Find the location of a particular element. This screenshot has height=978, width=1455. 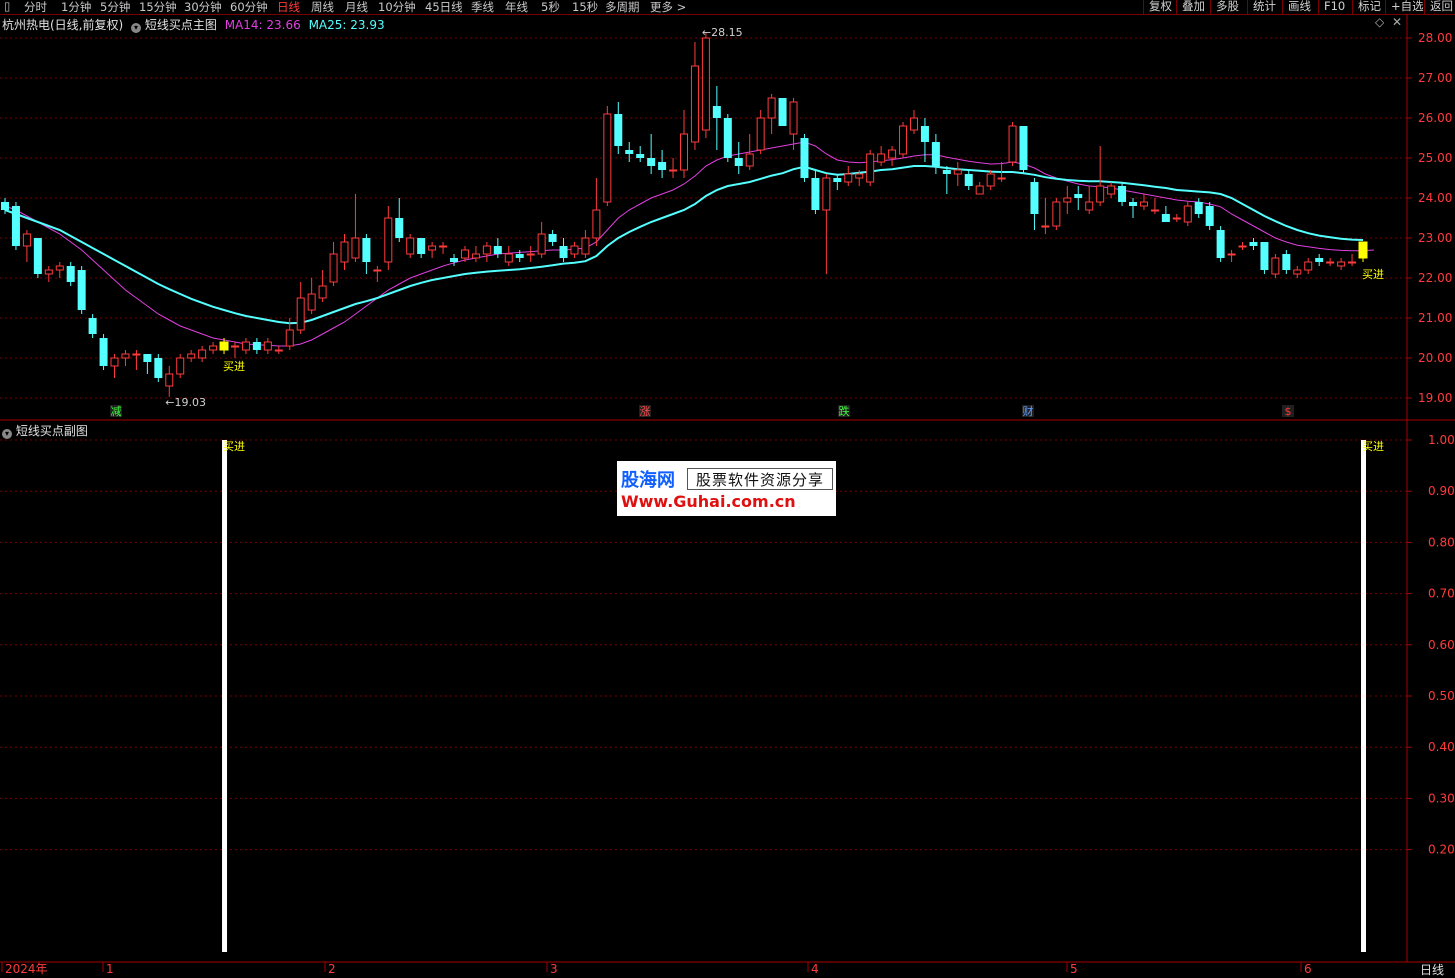

event-marker-4: $ is located at coordinates (1288, 411).